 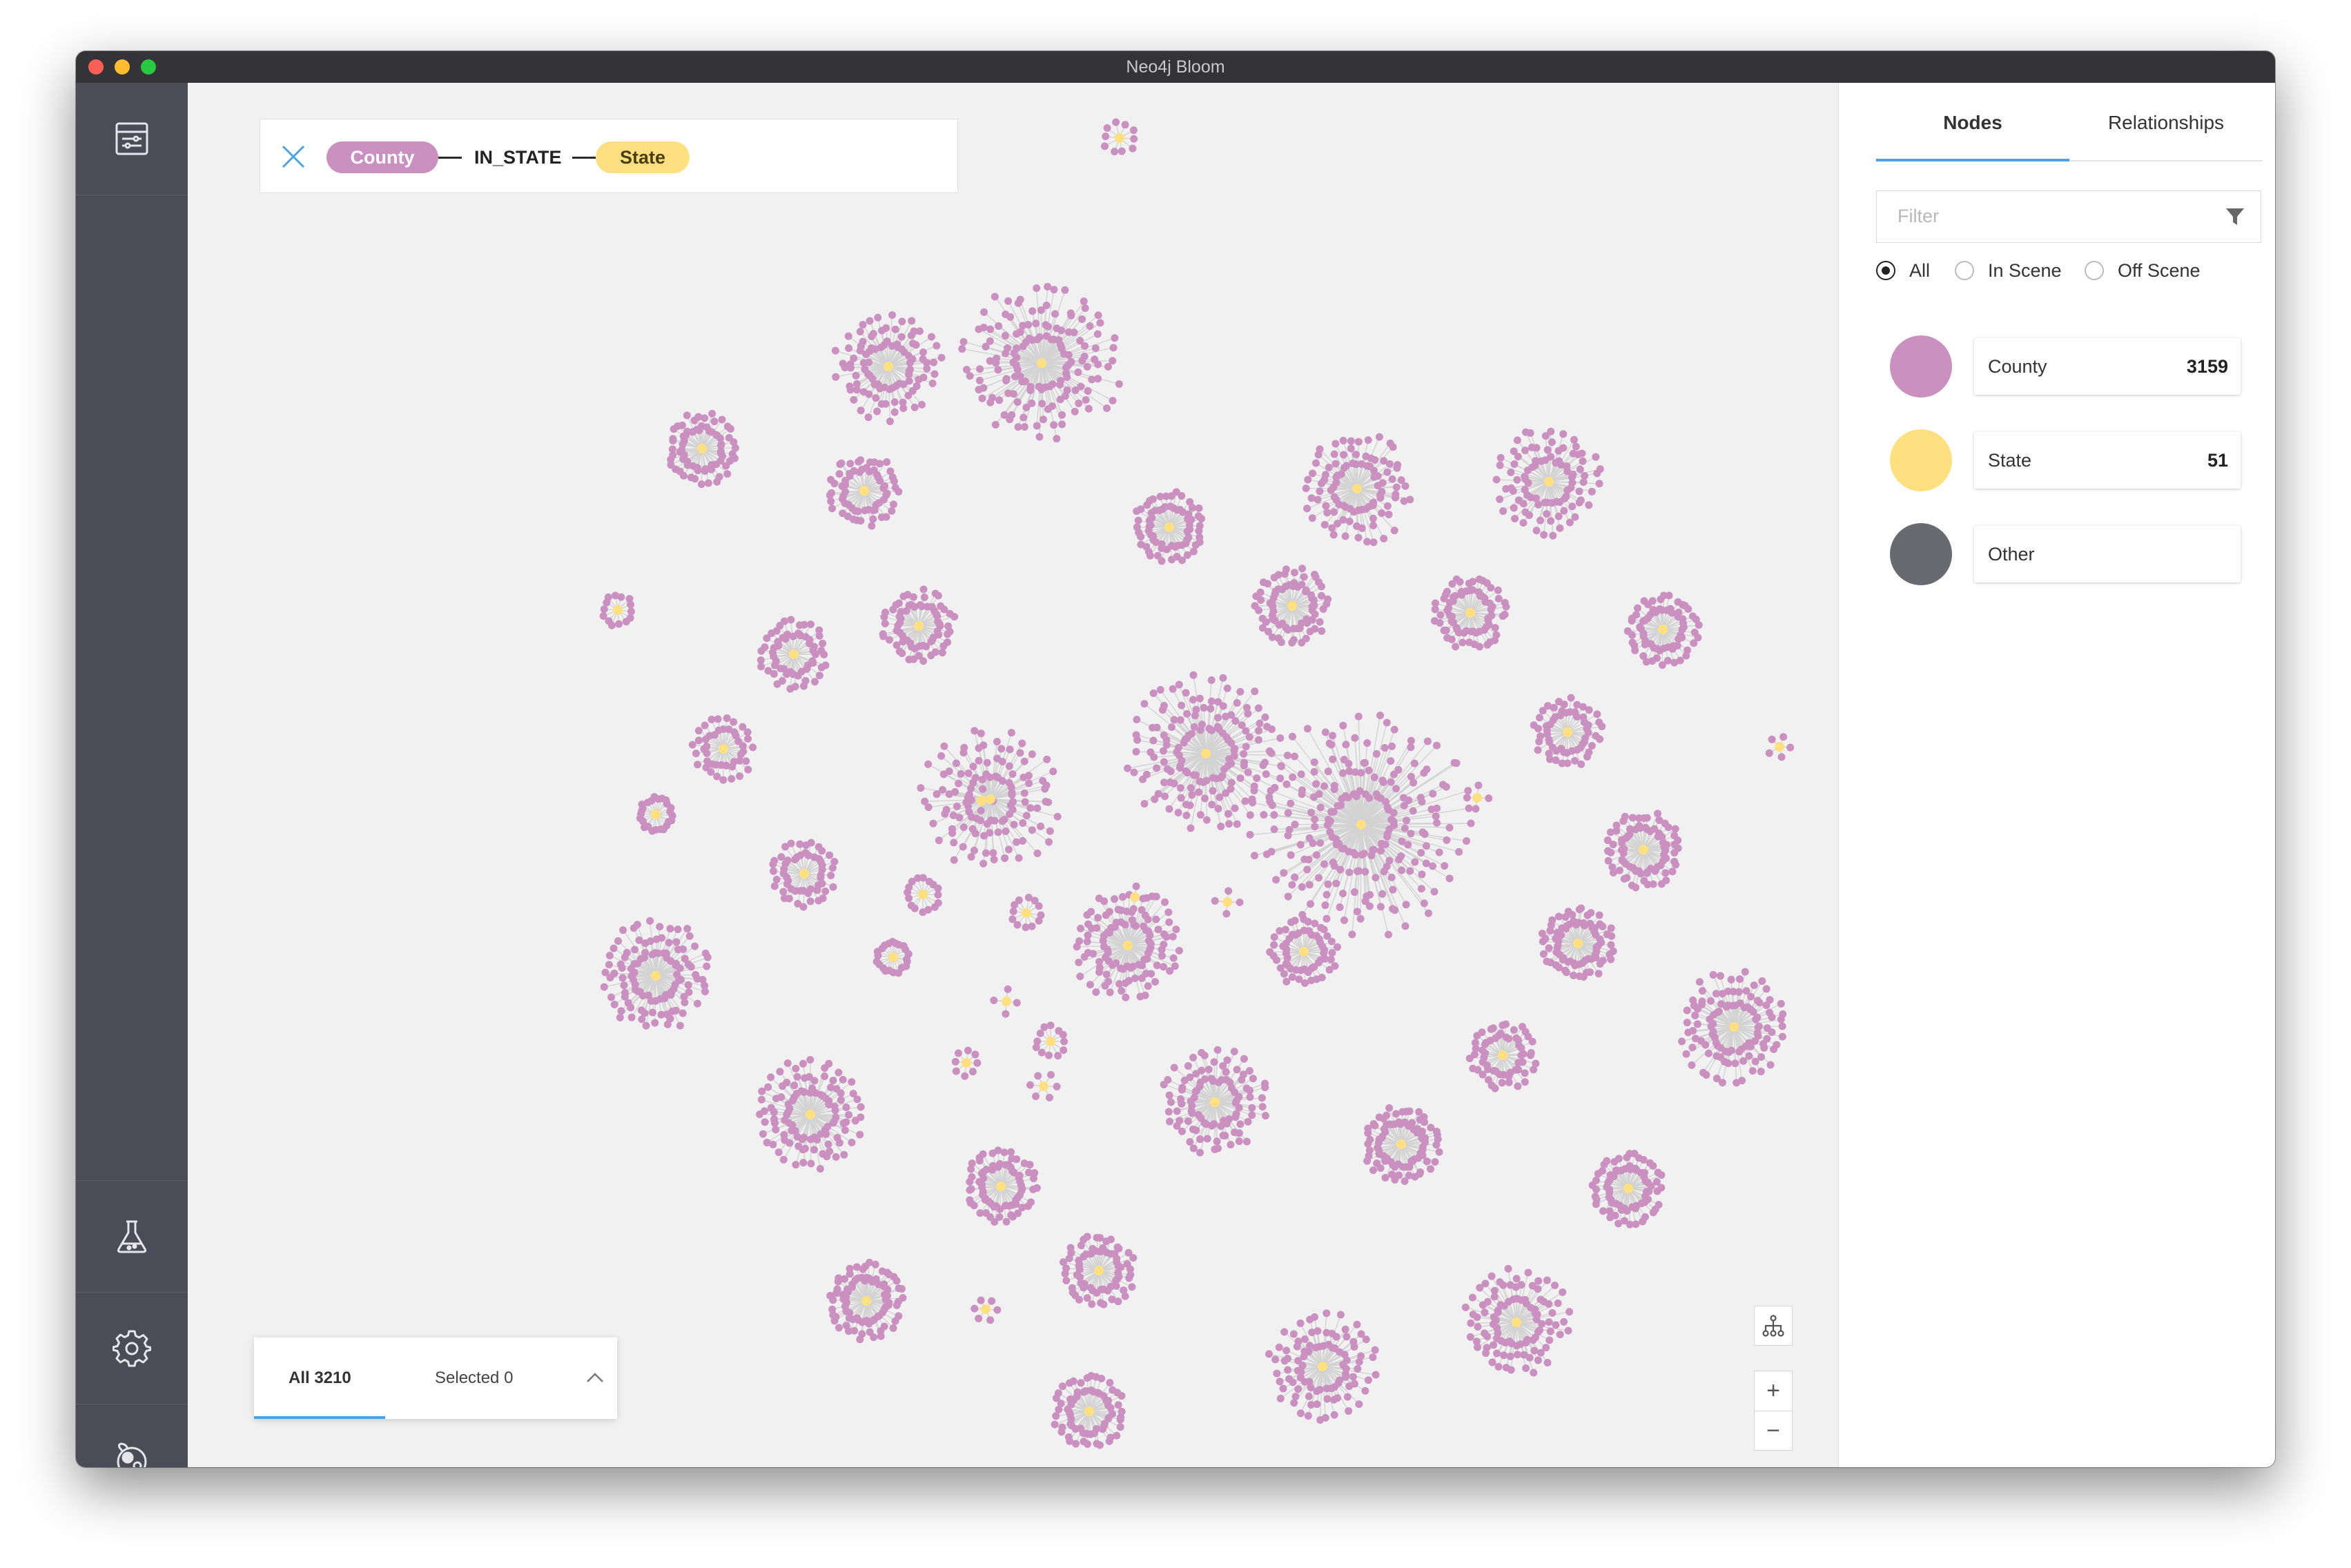 What do you see at coordinates (1773, 1326) in the screenshot?
I see `layout-button` at bounding box center [1773, 1326].